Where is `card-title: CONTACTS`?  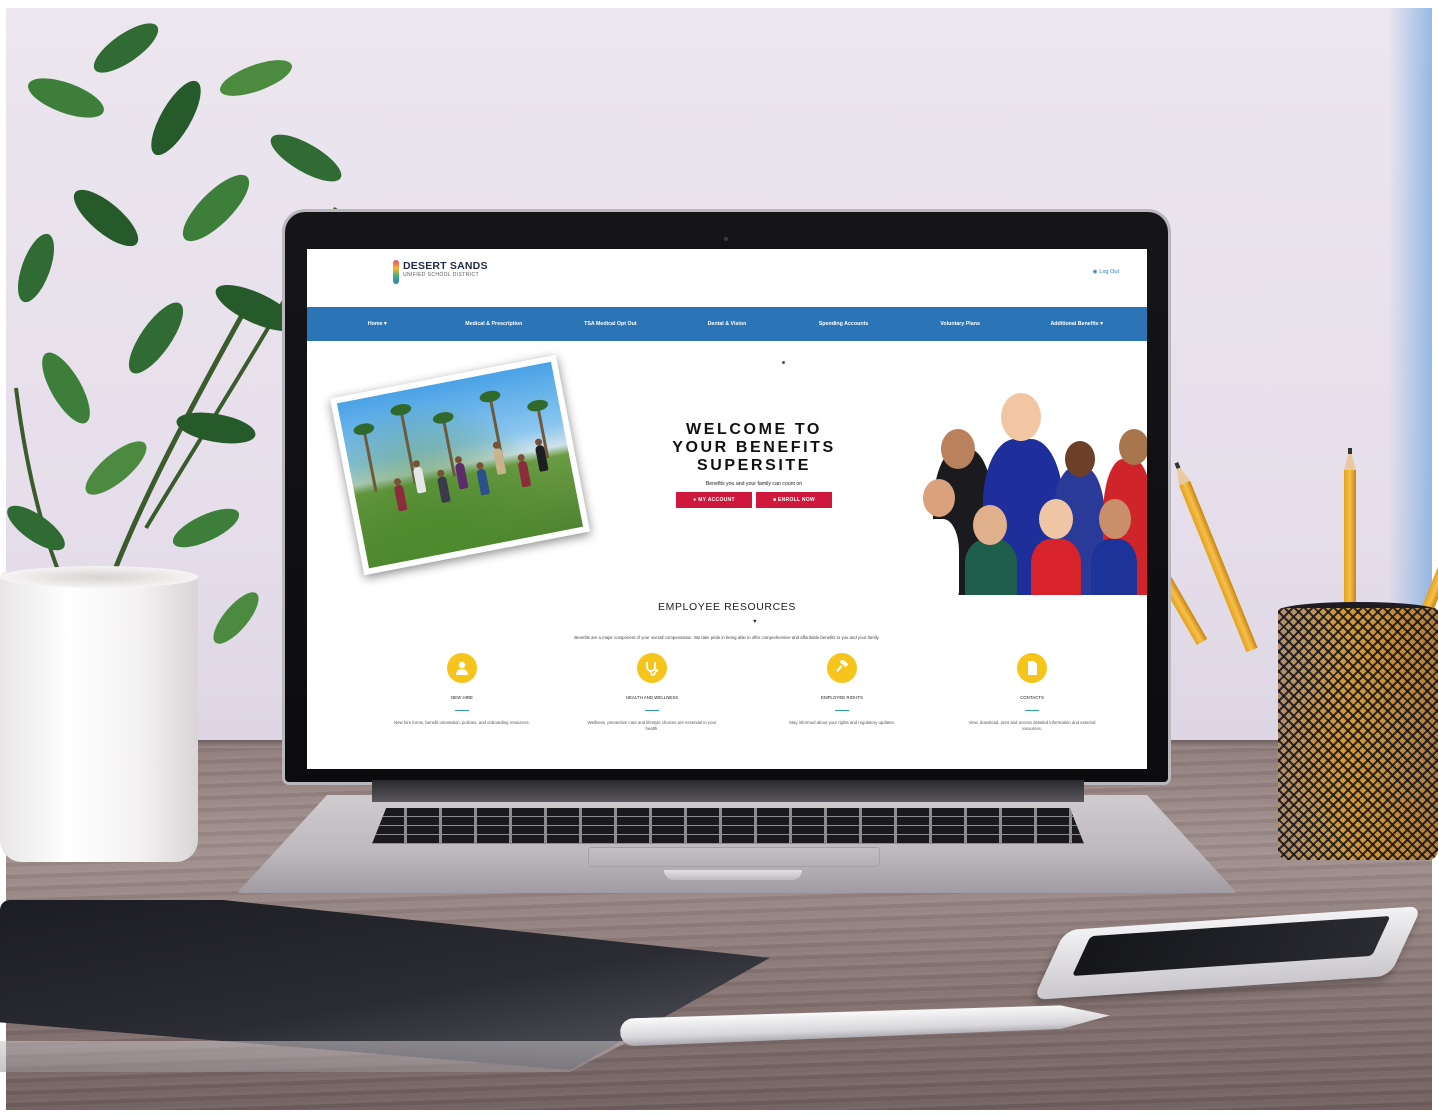 card-title: CONTACTS is located at coordinates (1032, 698).